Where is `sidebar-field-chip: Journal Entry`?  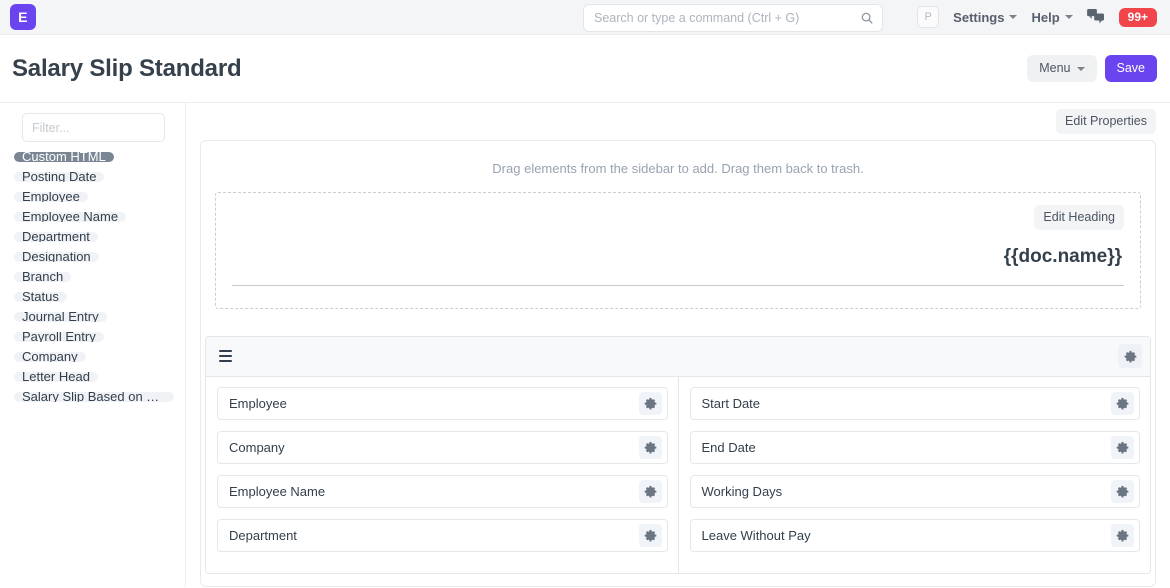
sidebar-field-chip: Journal Entry is located at coordinates (60, 317).